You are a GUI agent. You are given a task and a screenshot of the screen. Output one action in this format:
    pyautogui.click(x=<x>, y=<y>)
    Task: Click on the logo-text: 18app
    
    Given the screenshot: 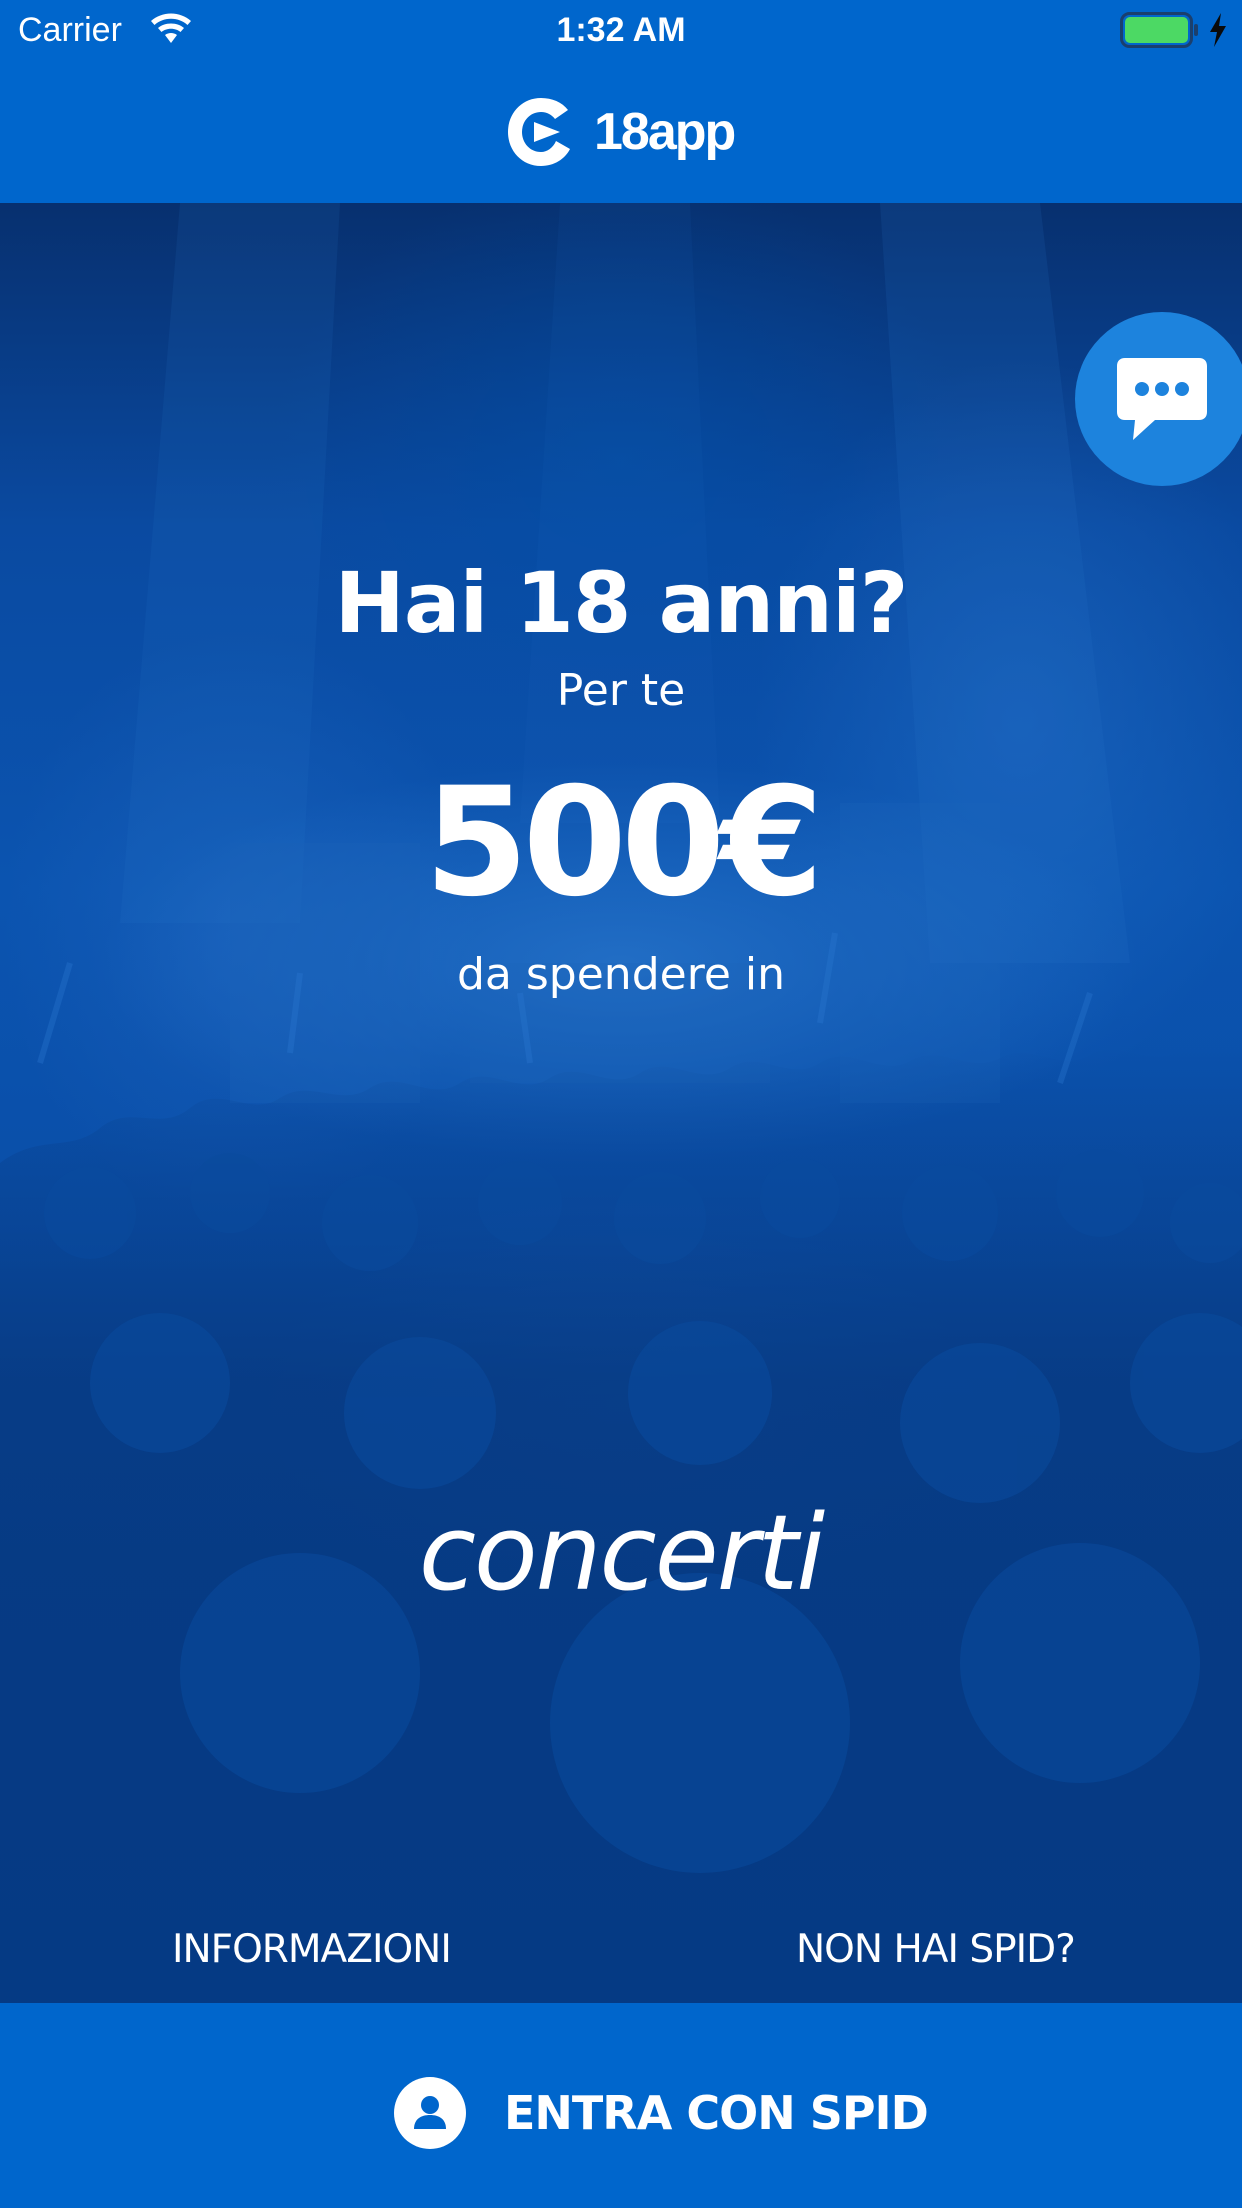 What is the action you would take?
    pyautogui.click(x=665, y=132)
    